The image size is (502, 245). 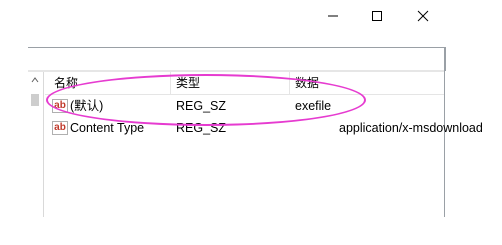 I want to click on maximize-icon, so click(x=377, y=16).